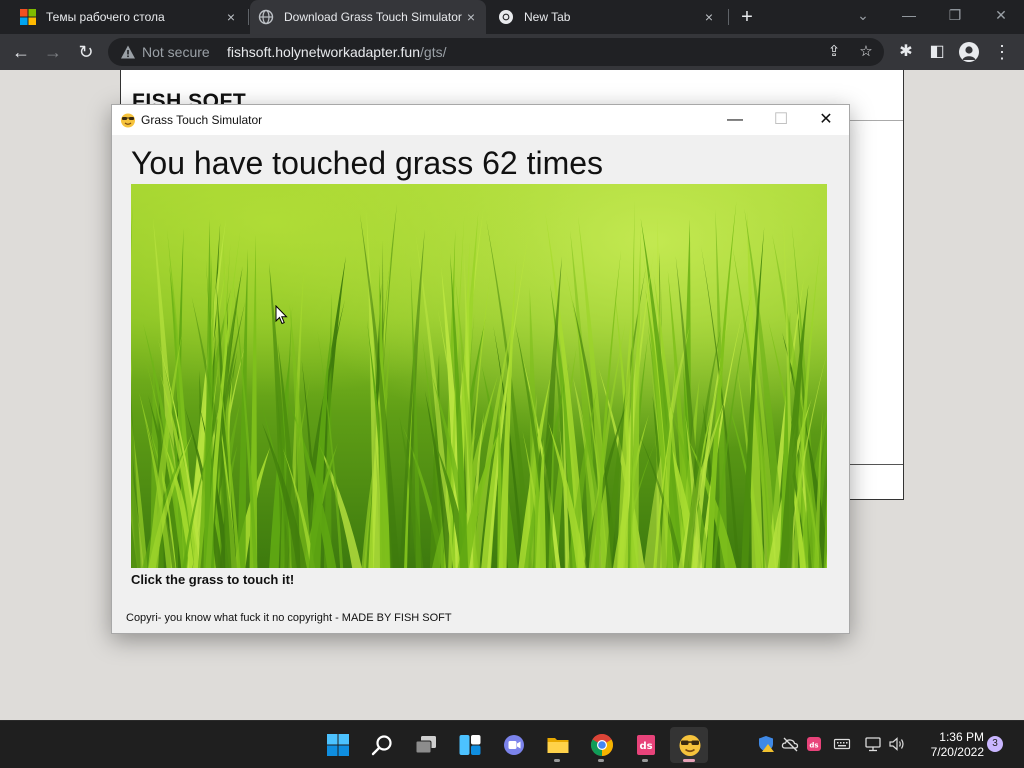 The width and height of the screenshot is (1024, 768). I want to click on clock-date: 7/20/2022, so click(957, 752).